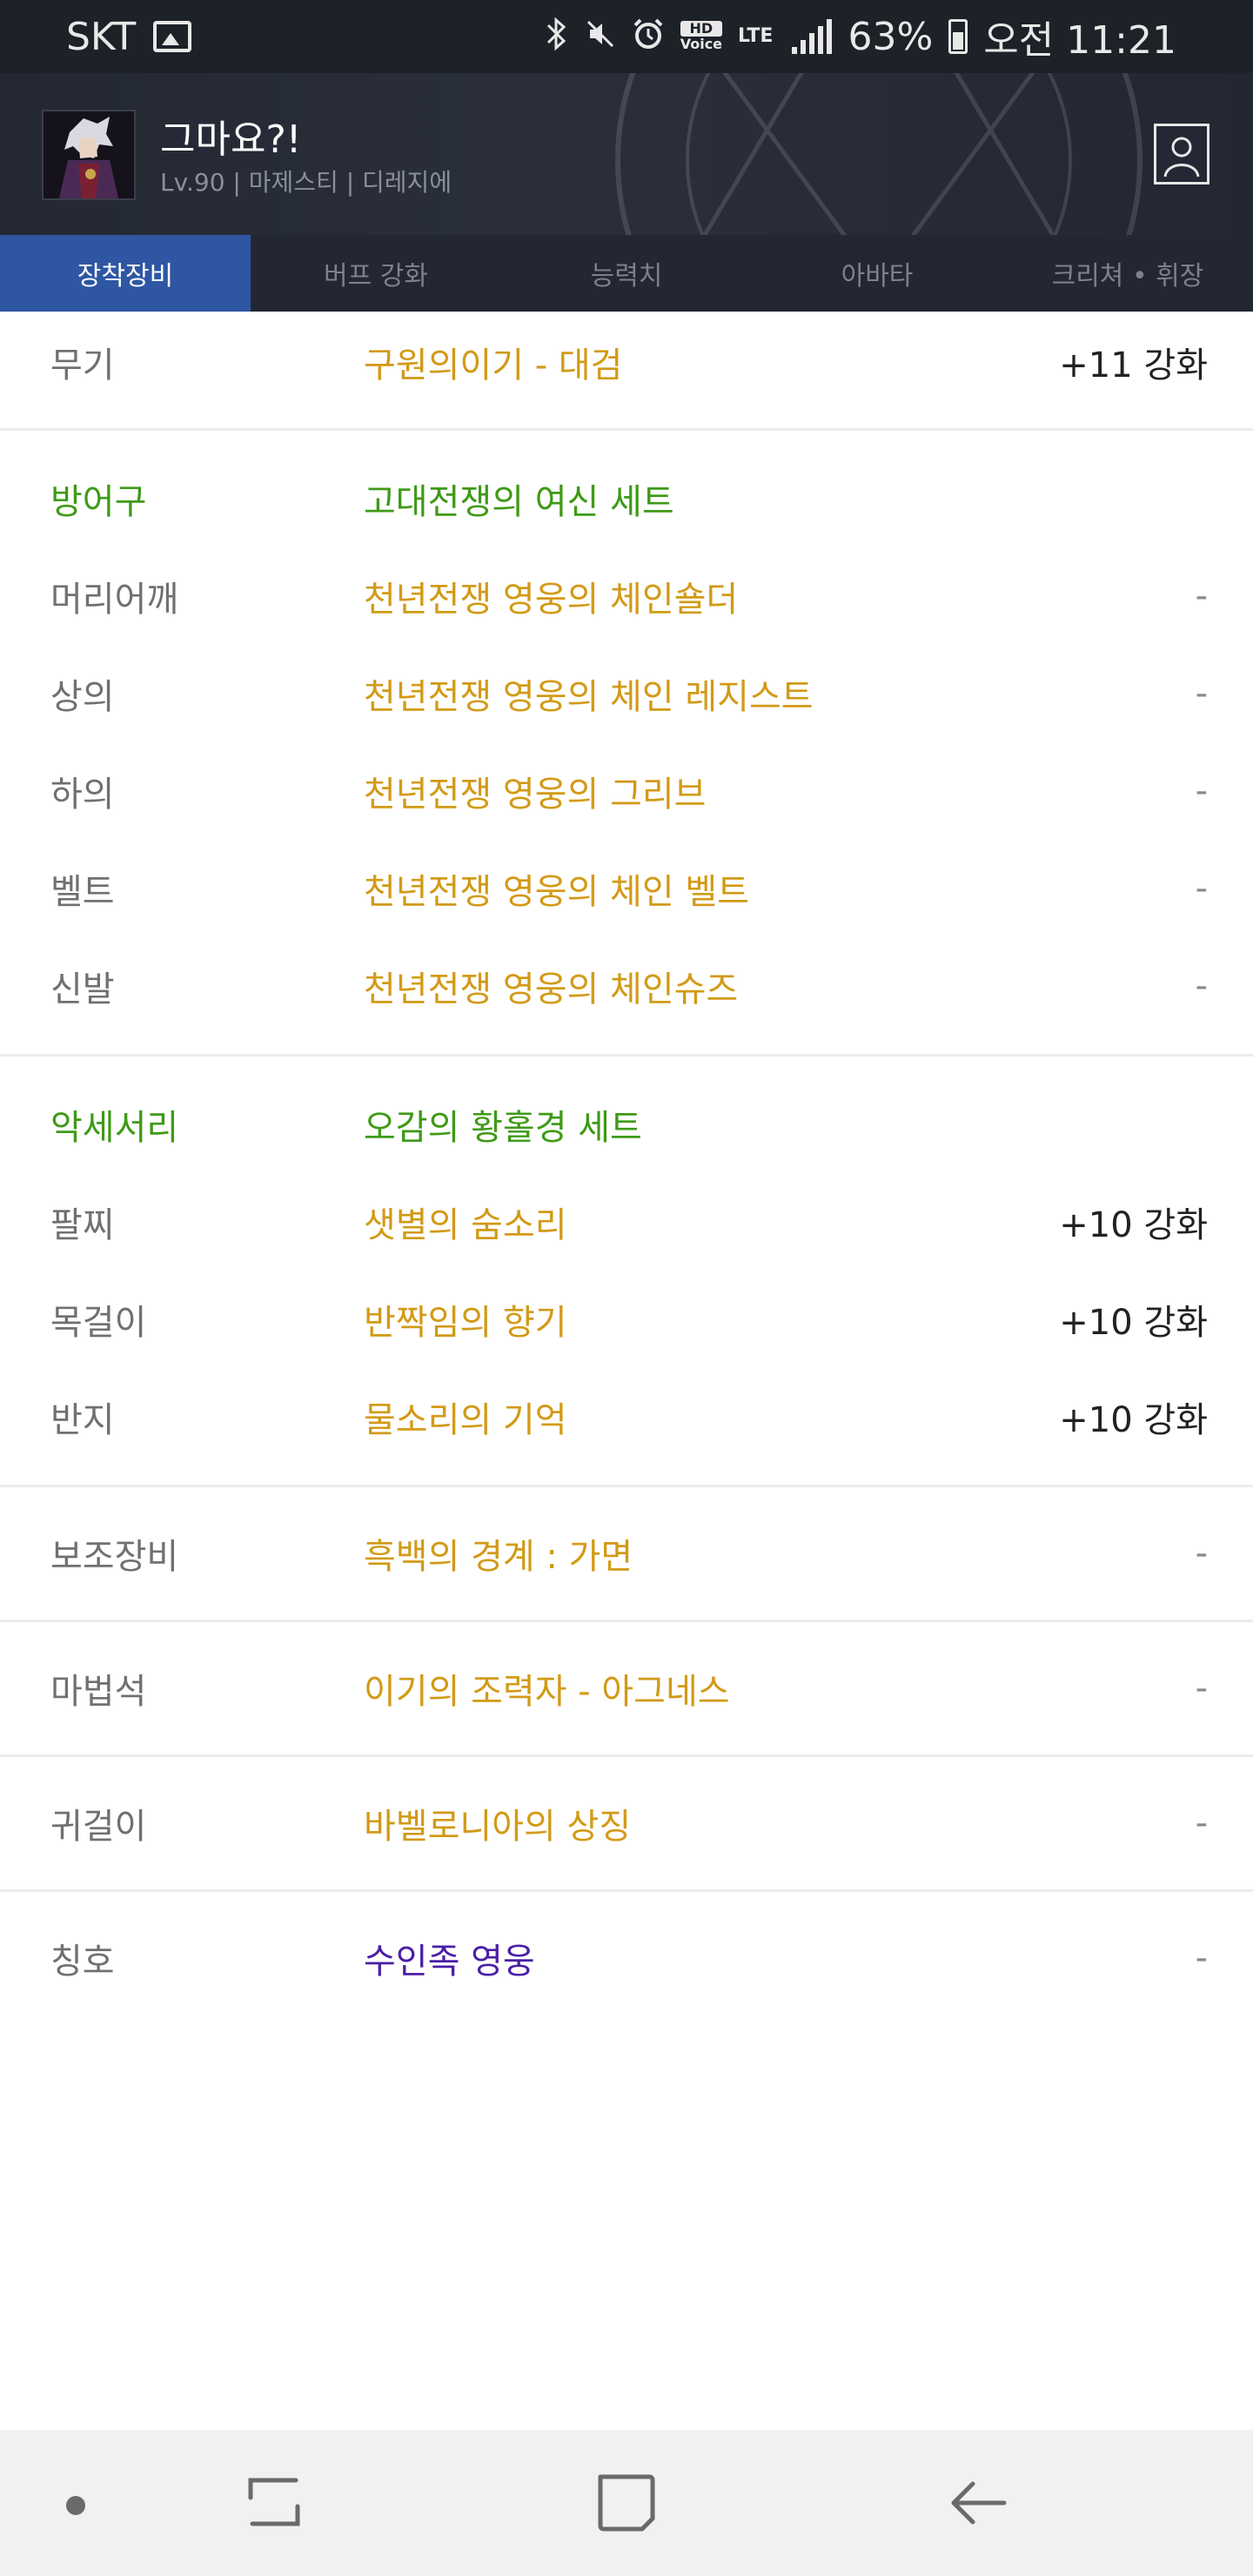 Image resolution: width=1253 pixels, height=2576 pixels. I want to click on navigation-bar, so click(626, 2503).